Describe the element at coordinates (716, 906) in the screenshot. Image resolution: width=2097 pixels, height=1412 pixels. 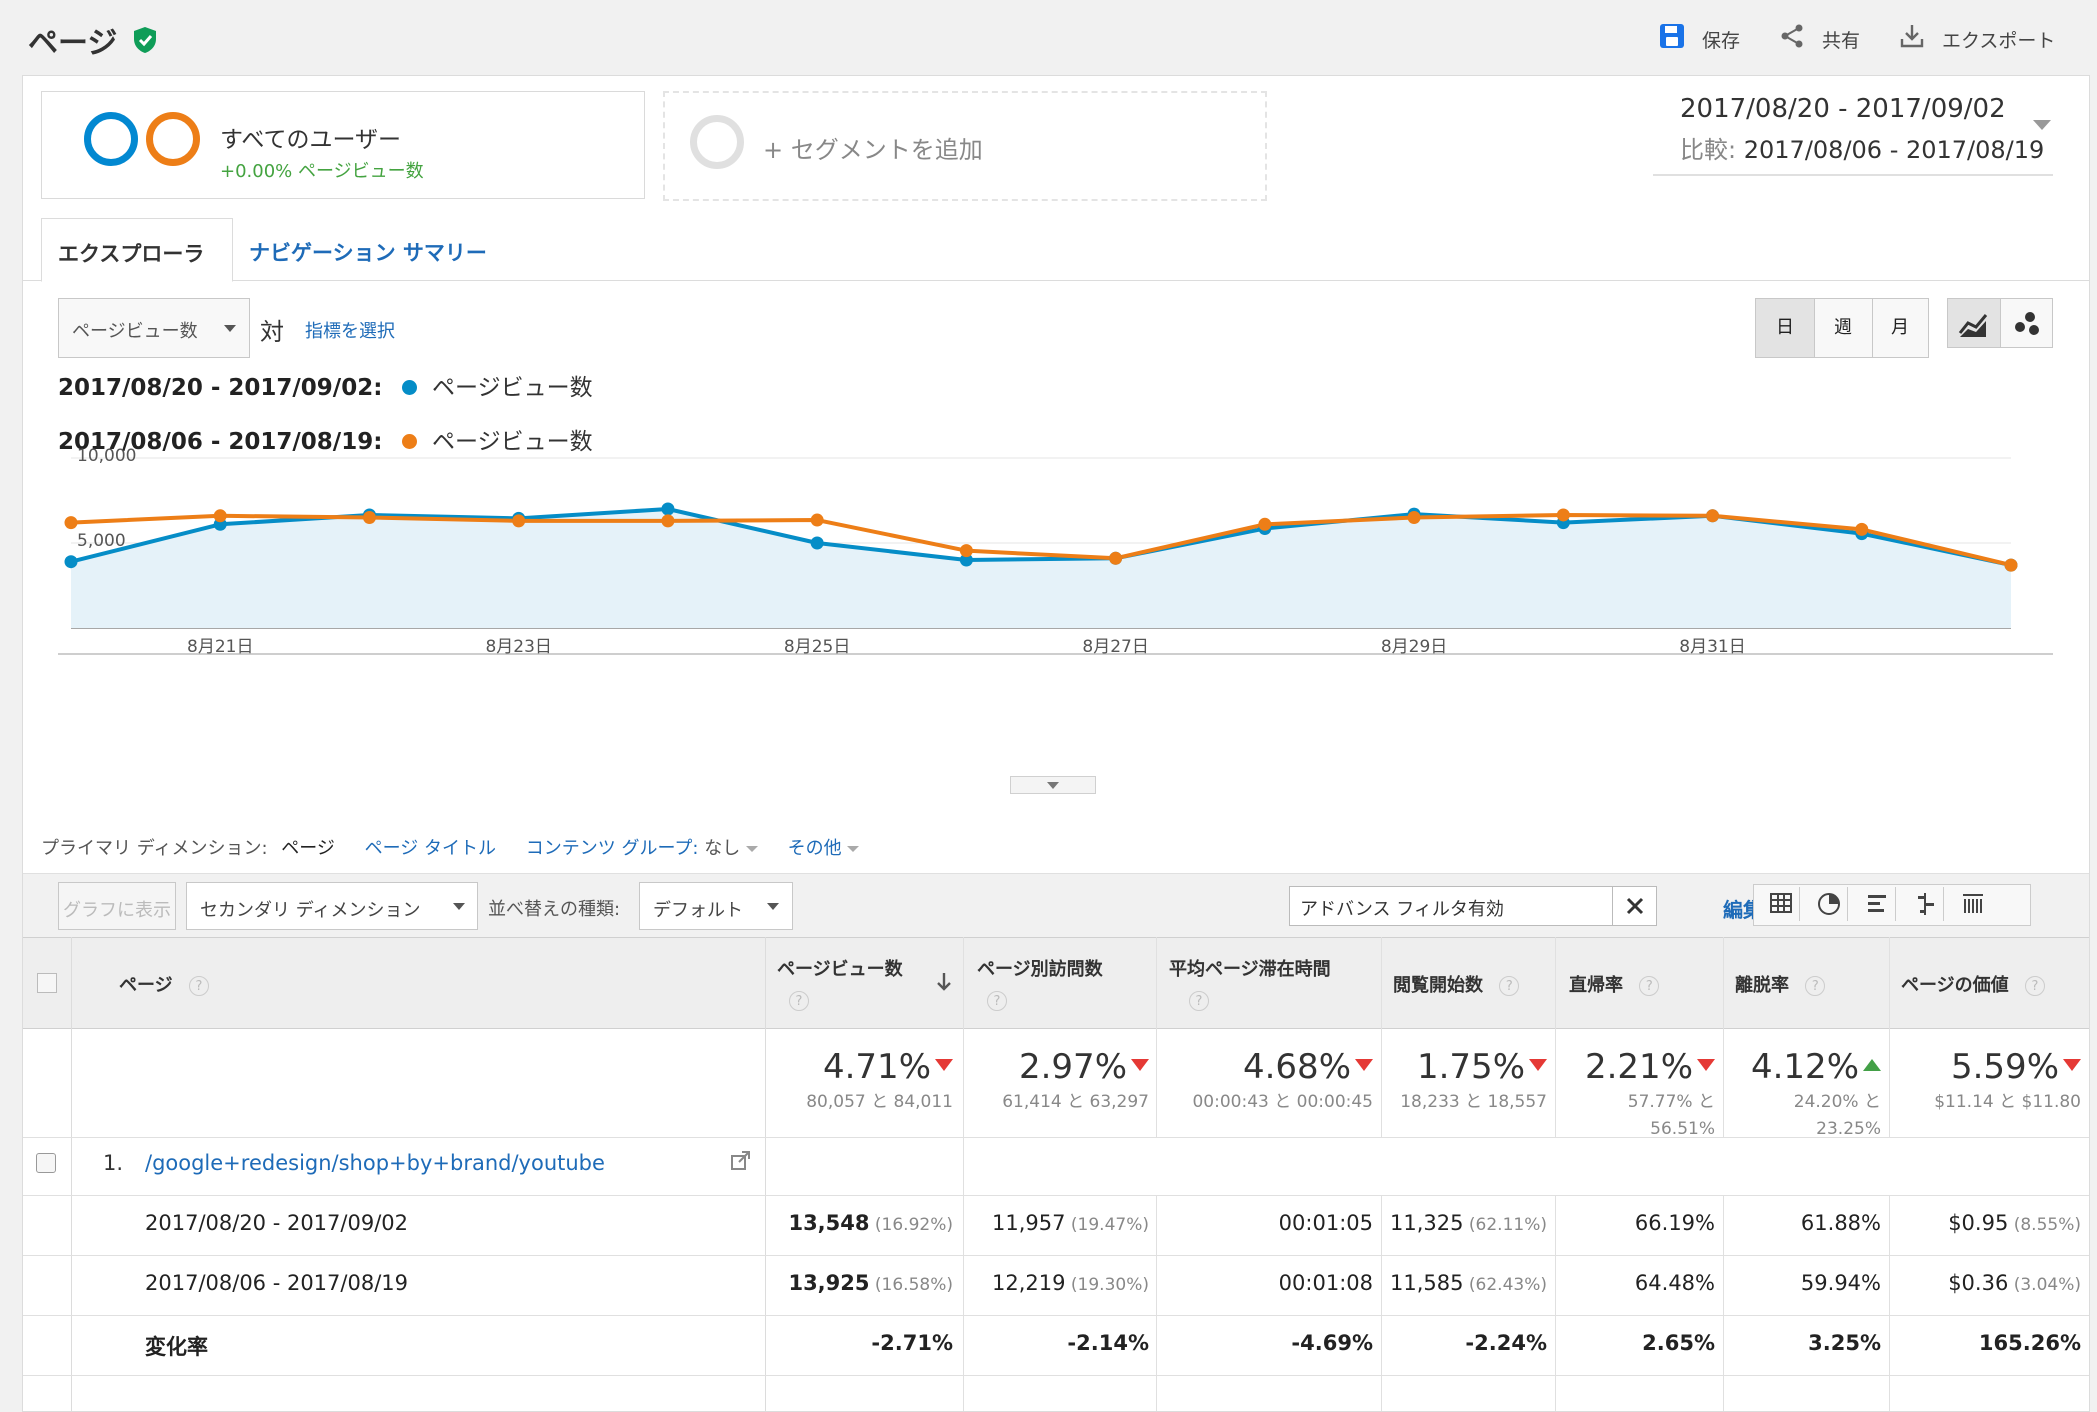
I see `sort-type-select: デフォルト` at that location.